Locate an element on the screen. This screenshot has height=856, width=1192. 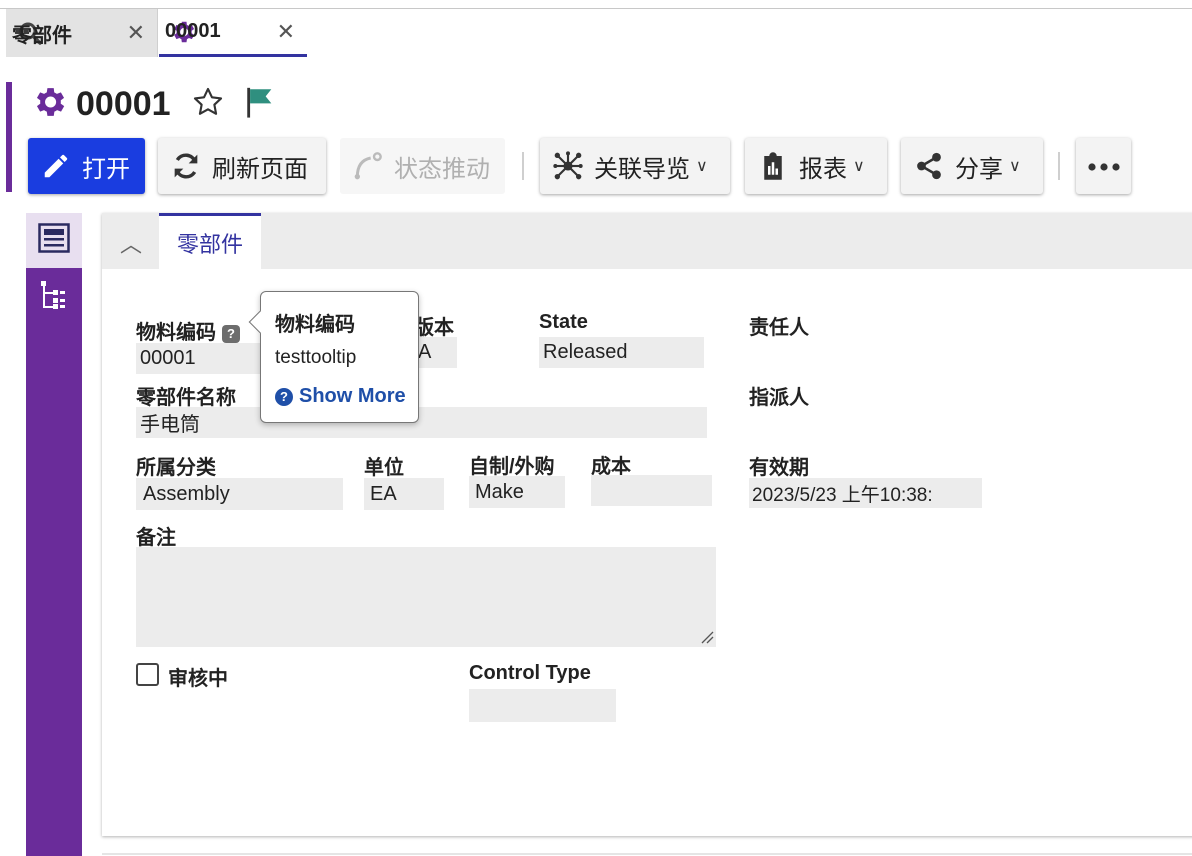
material-code-field: 00001 is located at coordinates (201, 358).